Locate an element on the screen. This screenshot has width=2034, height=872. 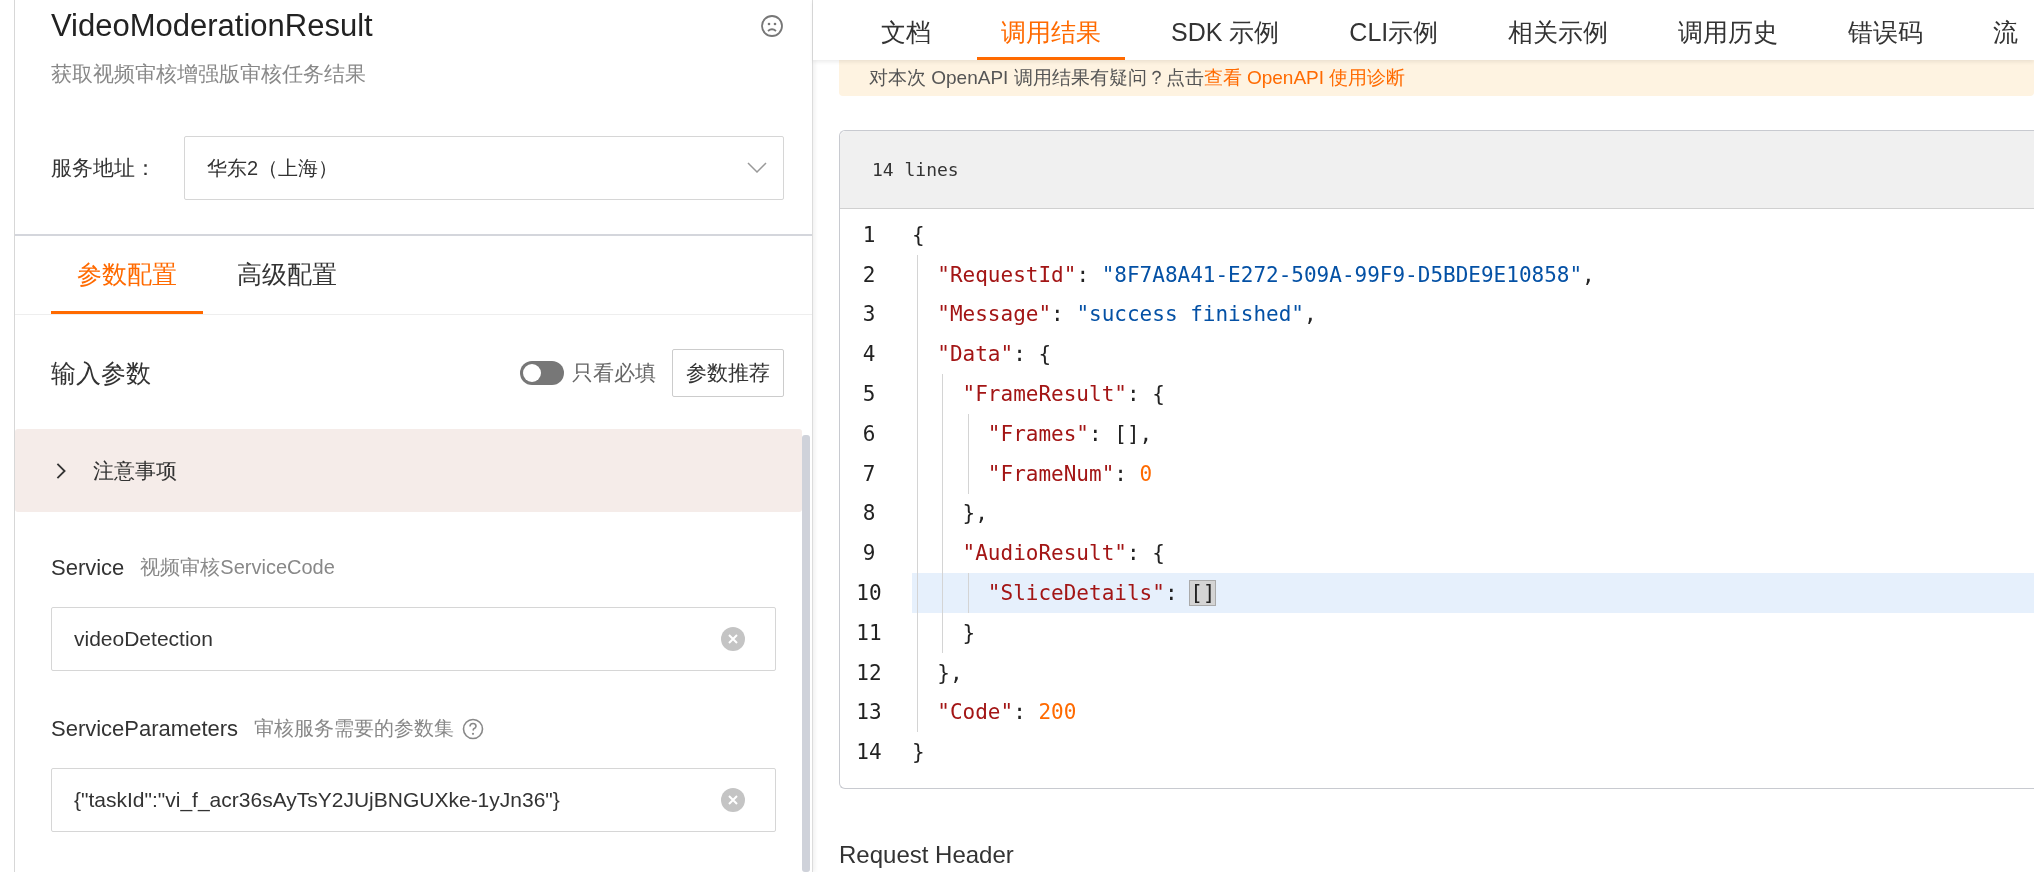
line-number: 4 is located at coordinates (869, 355).